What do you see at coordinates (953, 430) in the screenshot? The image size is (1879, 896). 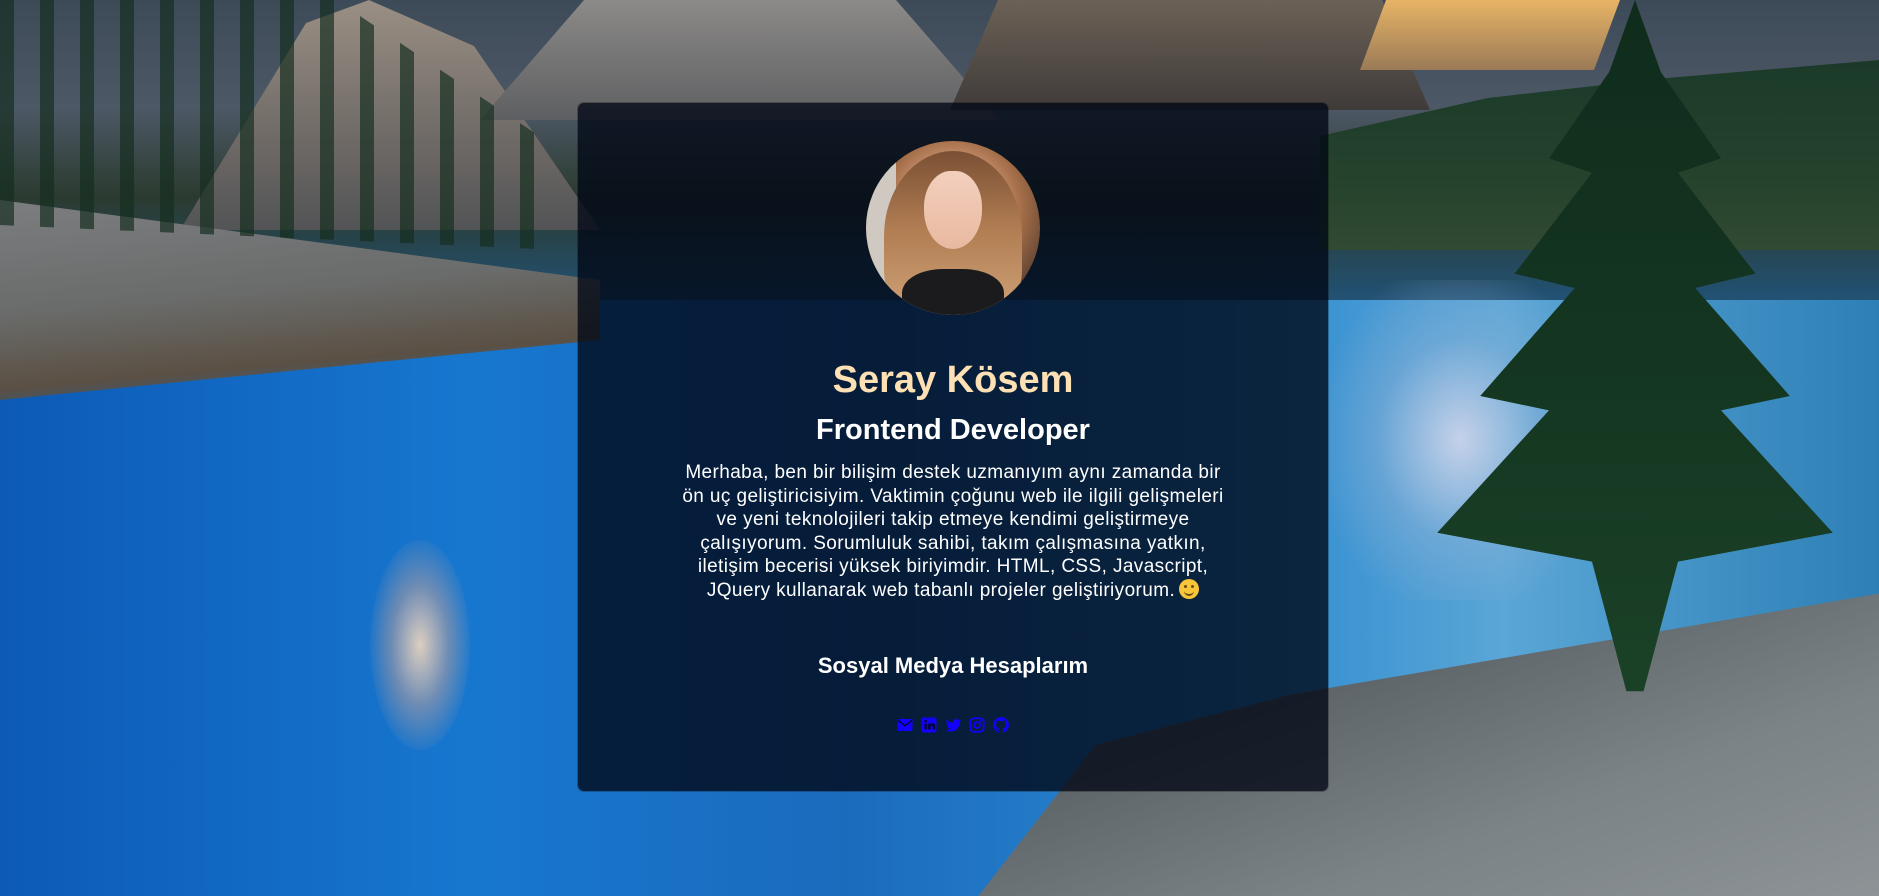 I see `profile-role: Frontend Developer` at bounding box center [953, 430].